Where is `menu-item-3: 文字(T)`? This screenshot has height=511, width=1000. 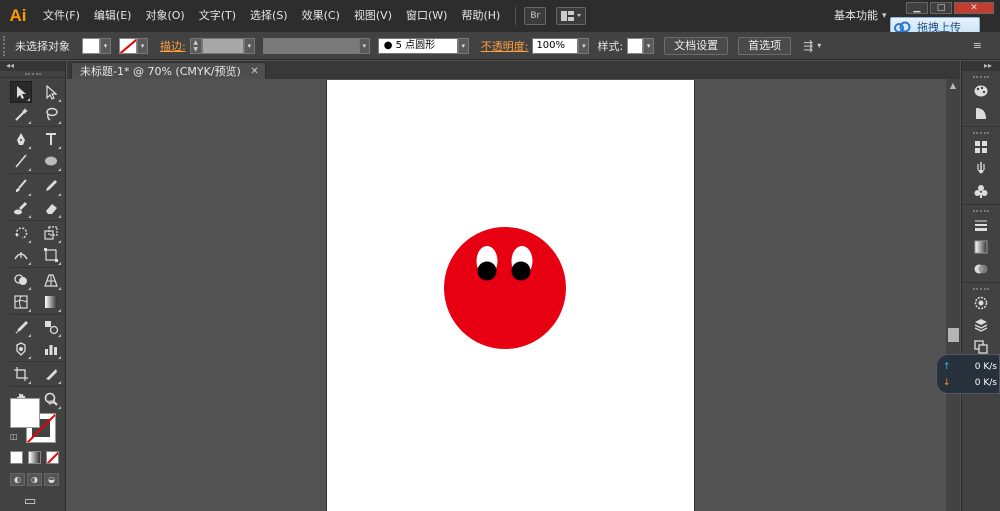 menu-item-3: 文字(T) is located at coordinates (217, 16).